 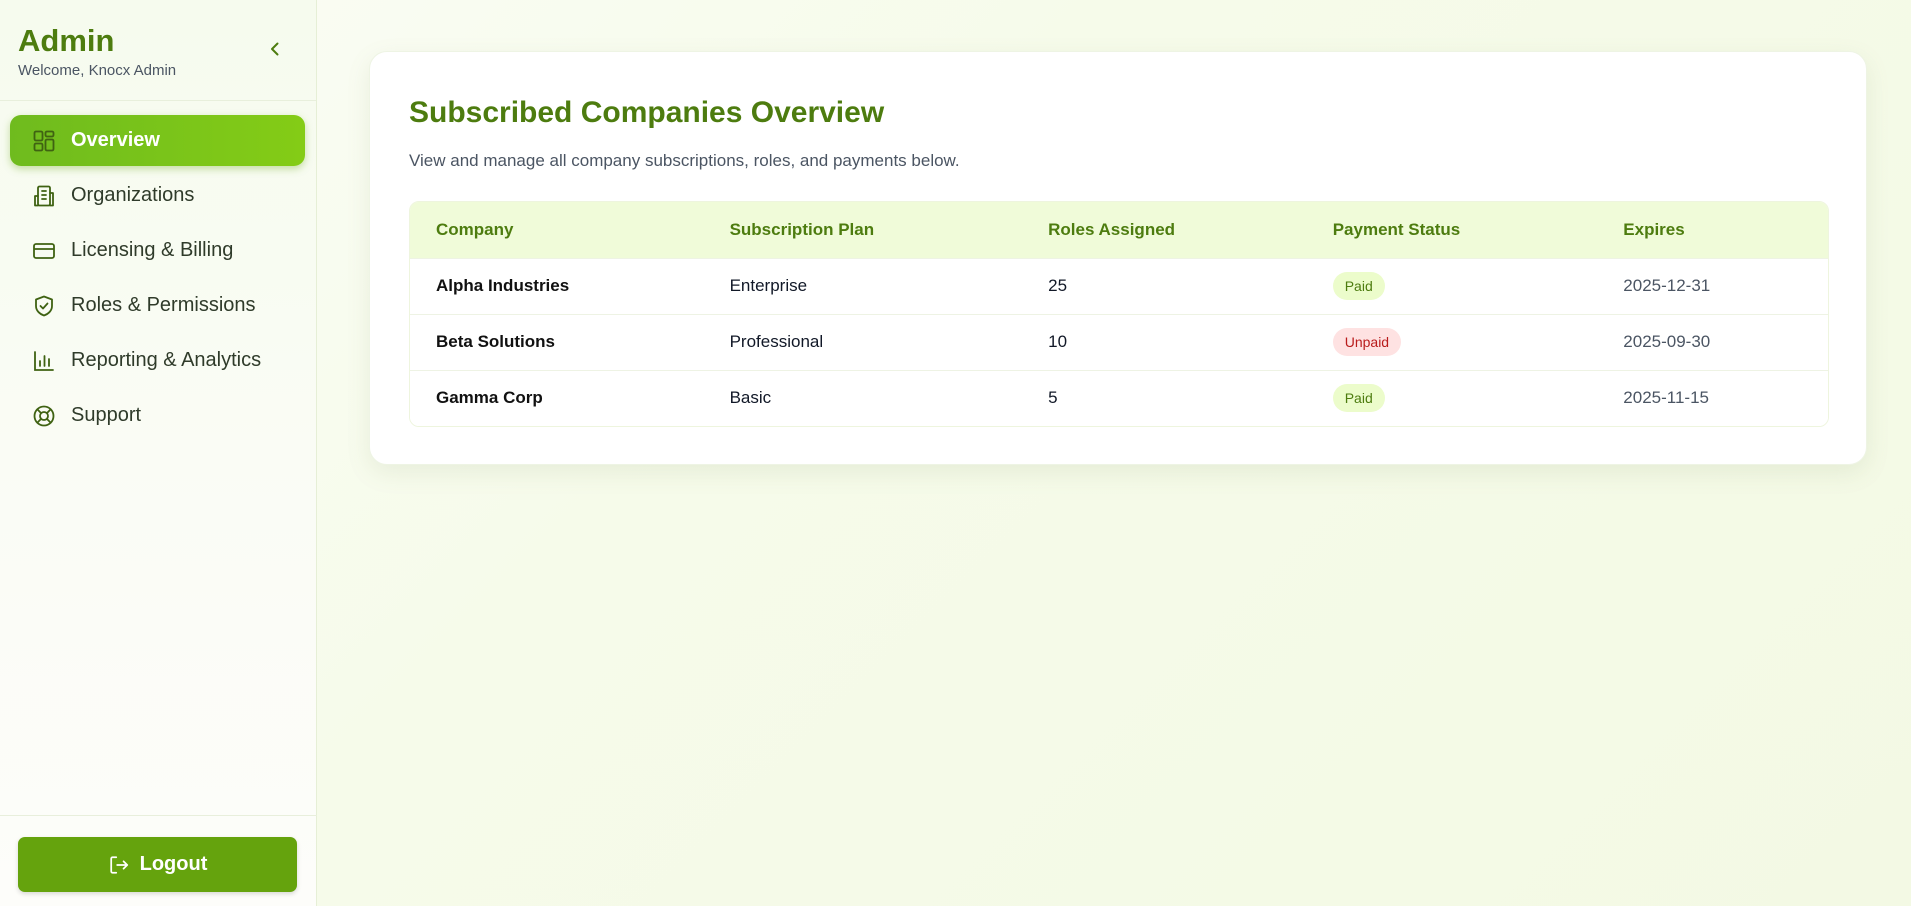 I want to click on credit-card-icon, so click(x=44, y=251).